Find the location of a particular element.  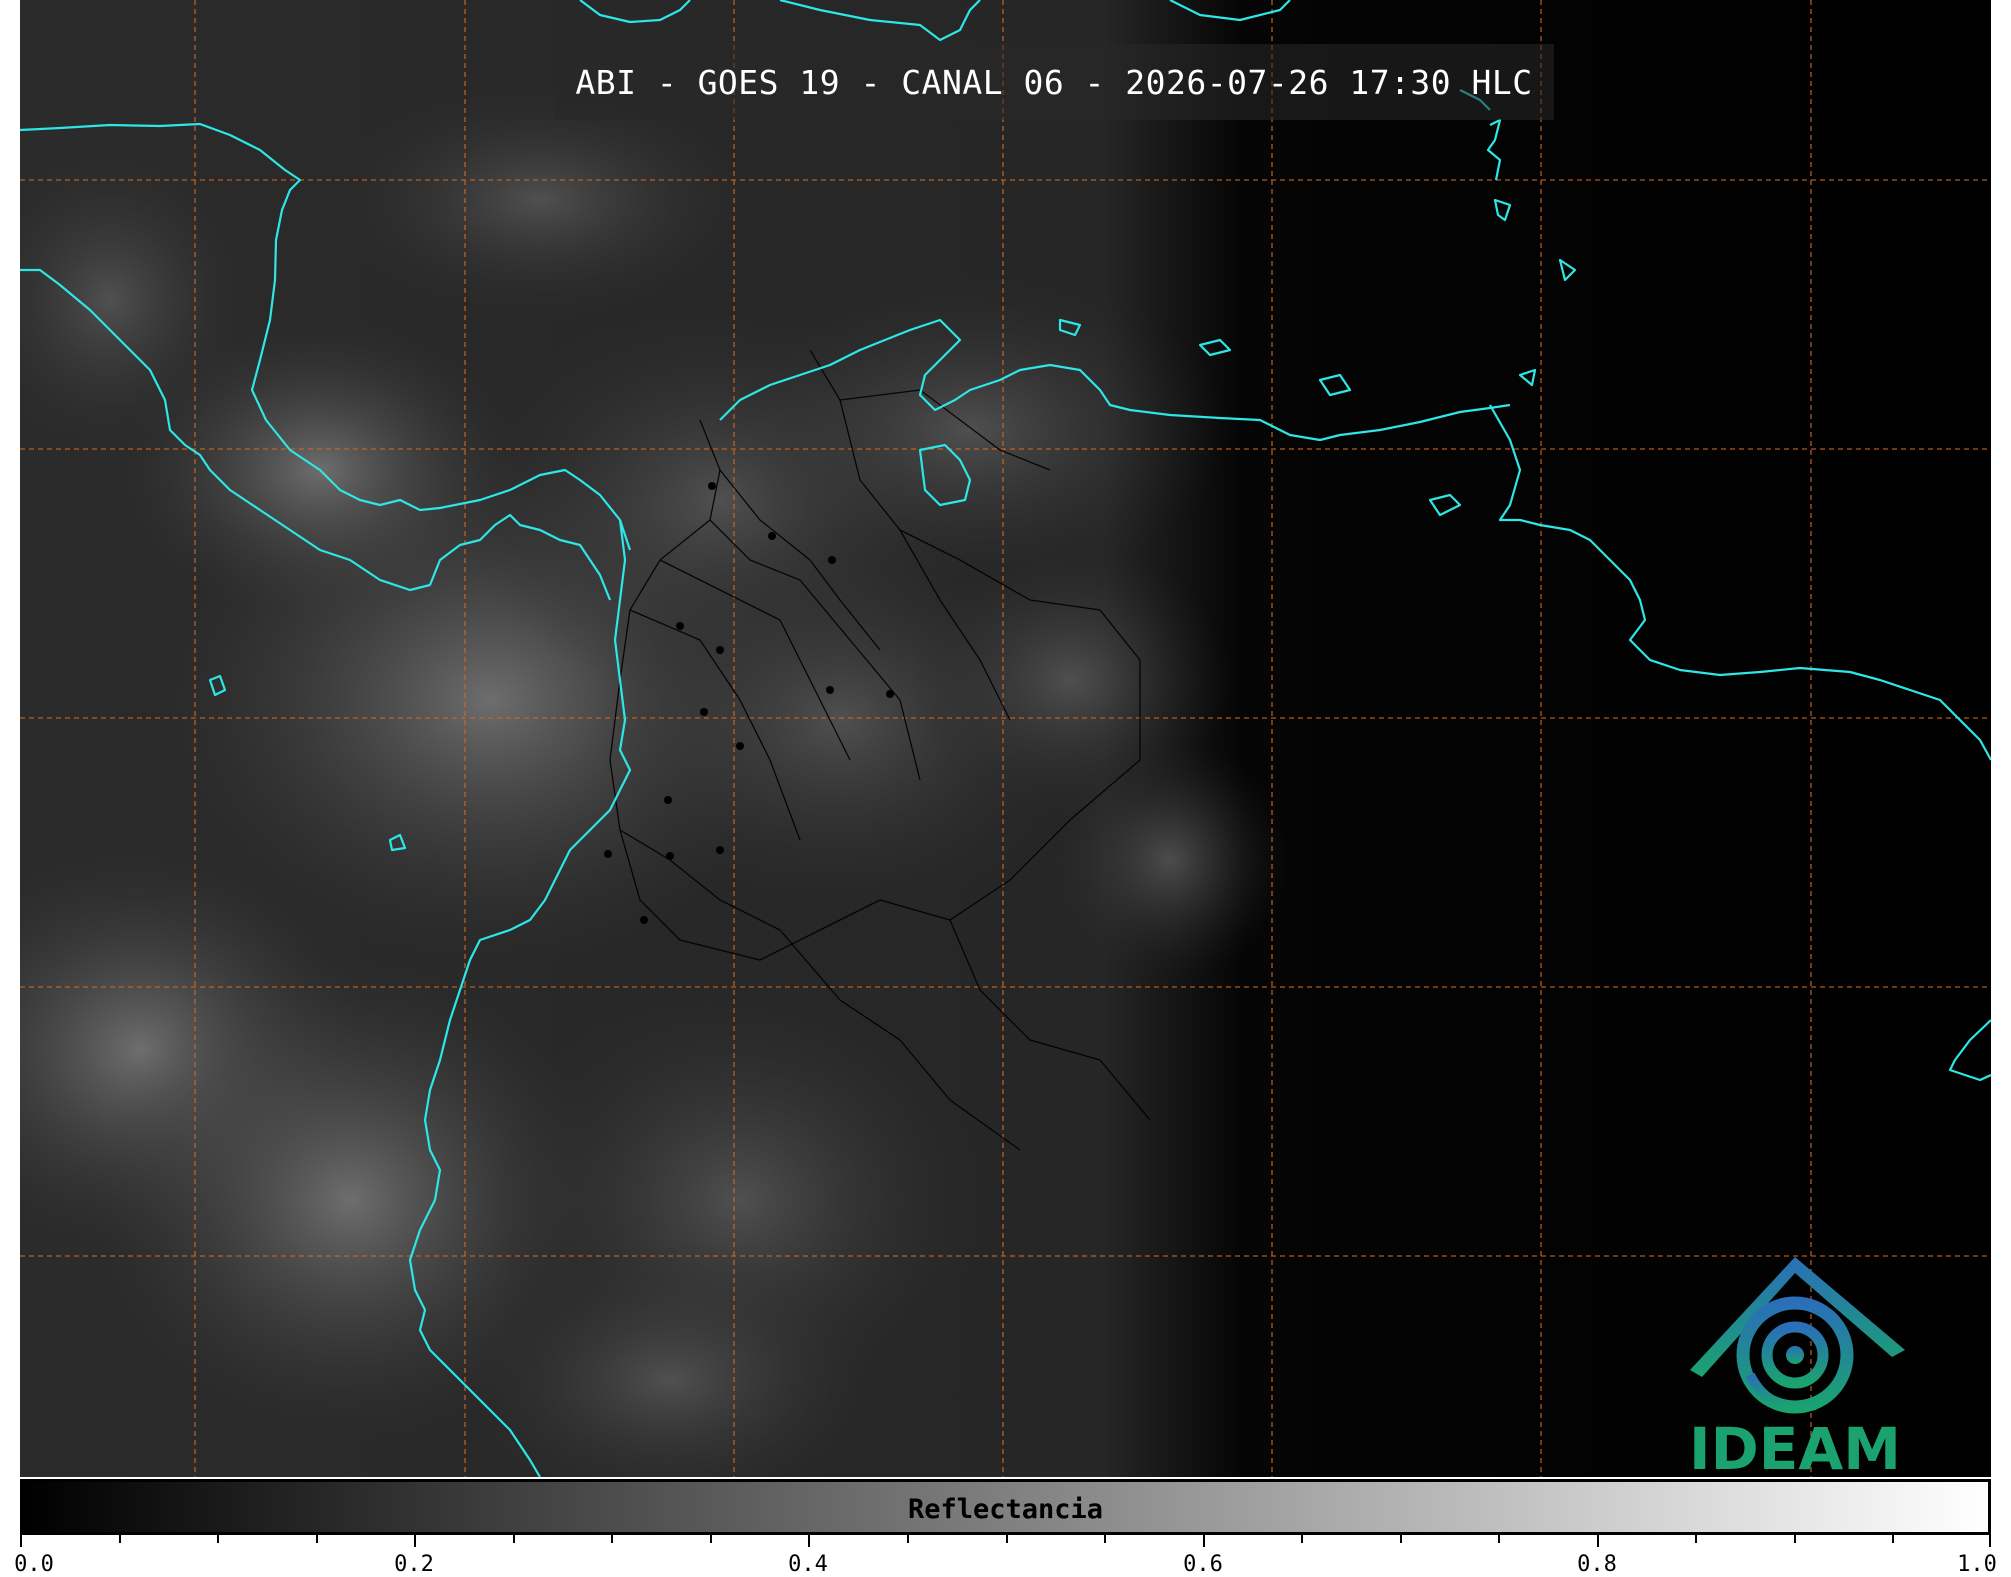

colorbar-tick-label: 0.8 is located at coordinates (1597, 1564).